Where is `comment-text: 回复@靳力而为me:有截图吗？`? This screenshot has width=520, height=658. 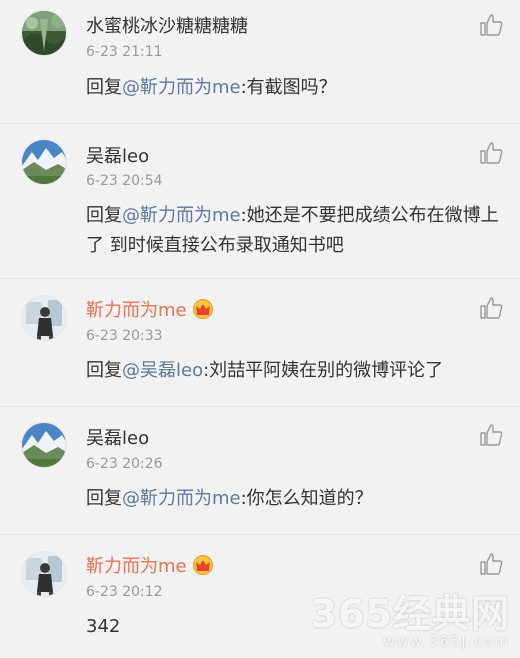 comment-text: 回复@靳力而为me:有截图吗？ is located at coordinates (296, 88).